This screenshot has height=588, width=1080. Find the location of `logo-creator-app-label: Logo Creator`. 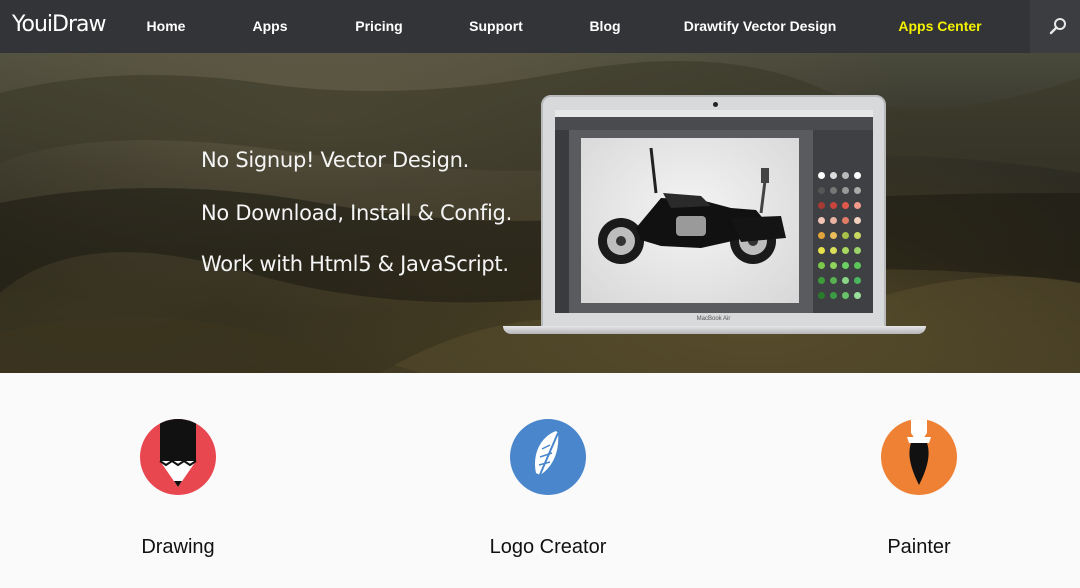

logo-creator-app-label: Logo Creator is located at coordinates (548, 547).